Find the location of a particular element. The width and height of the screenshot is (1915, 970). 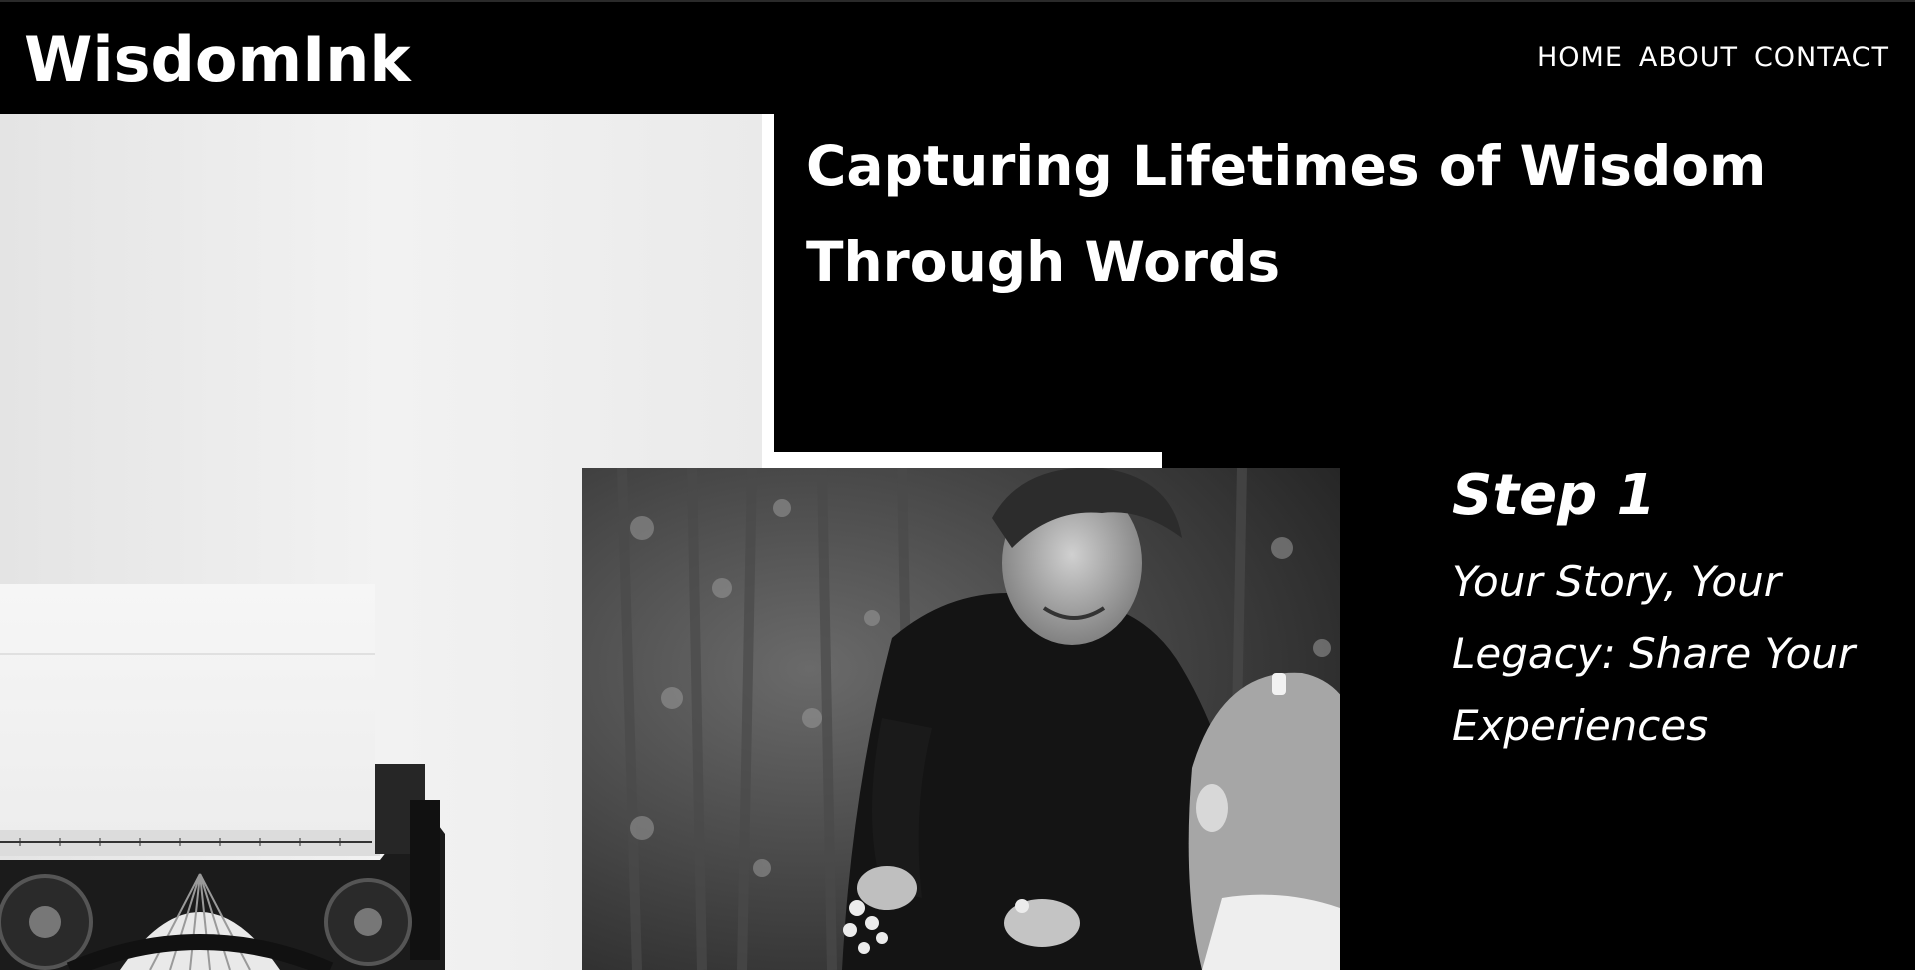

step-heading: Step 1 is located at coordinates (1554, 495).